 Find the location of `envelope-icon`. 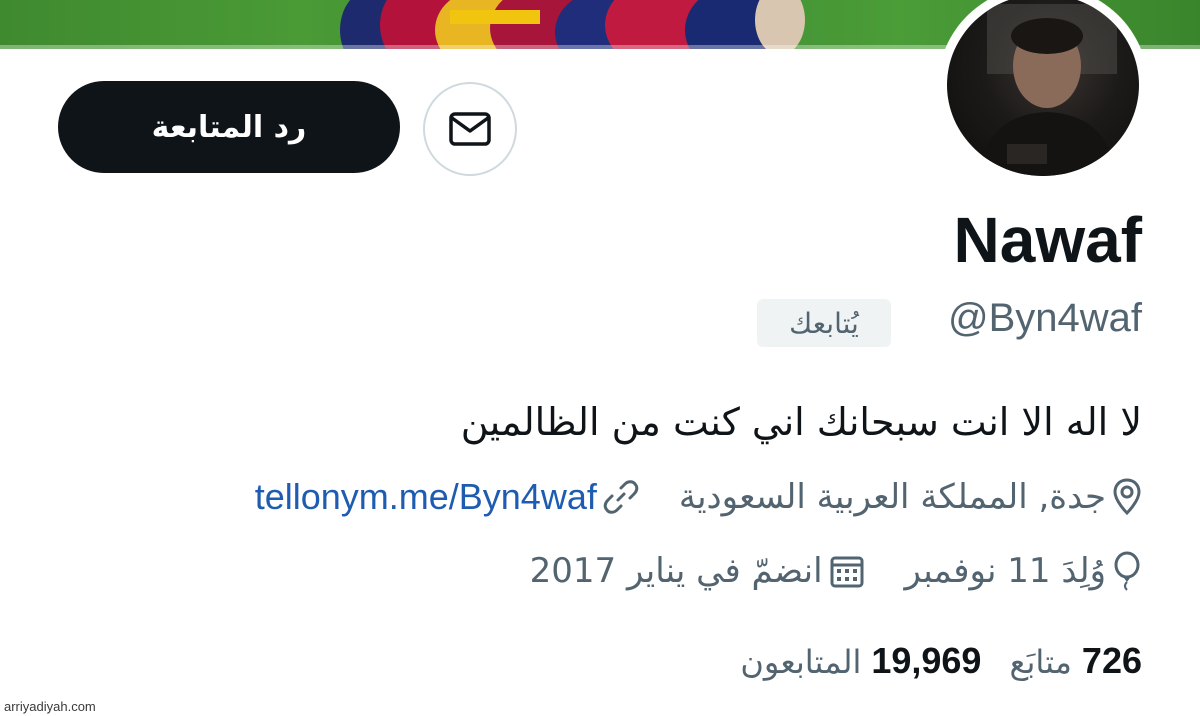

envelope-icon is located at coordinates (470, 129).